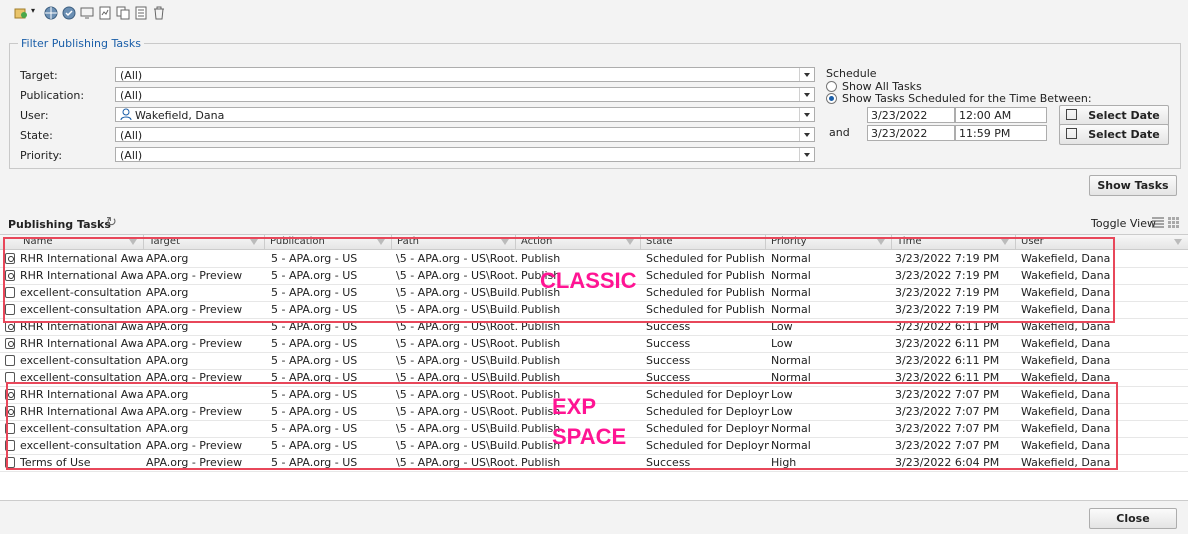 Image resolution: width=1188 pixels, height=534 pixels. I want to click on monitor-icon, so click(87, 13).